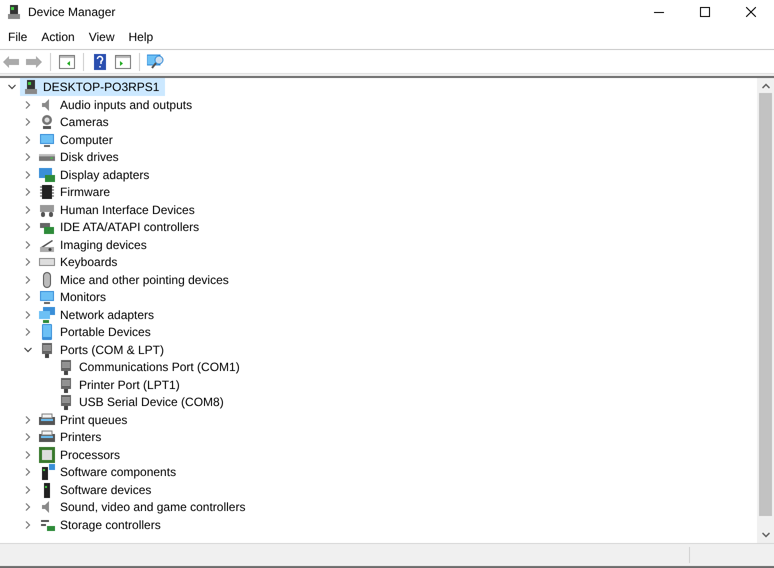 This screenshot has width=774, height=568. Describe the element at coordinates (89, 262) in the screenshot. I see `tree-item: Keyboards` at that location.